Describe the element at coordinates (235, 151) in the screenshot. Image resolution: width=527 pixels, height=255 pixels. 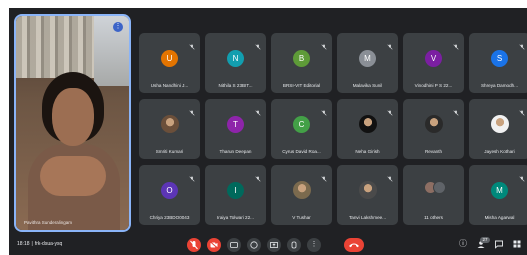
I see `participant-name: Tharun Deepan` at that location.